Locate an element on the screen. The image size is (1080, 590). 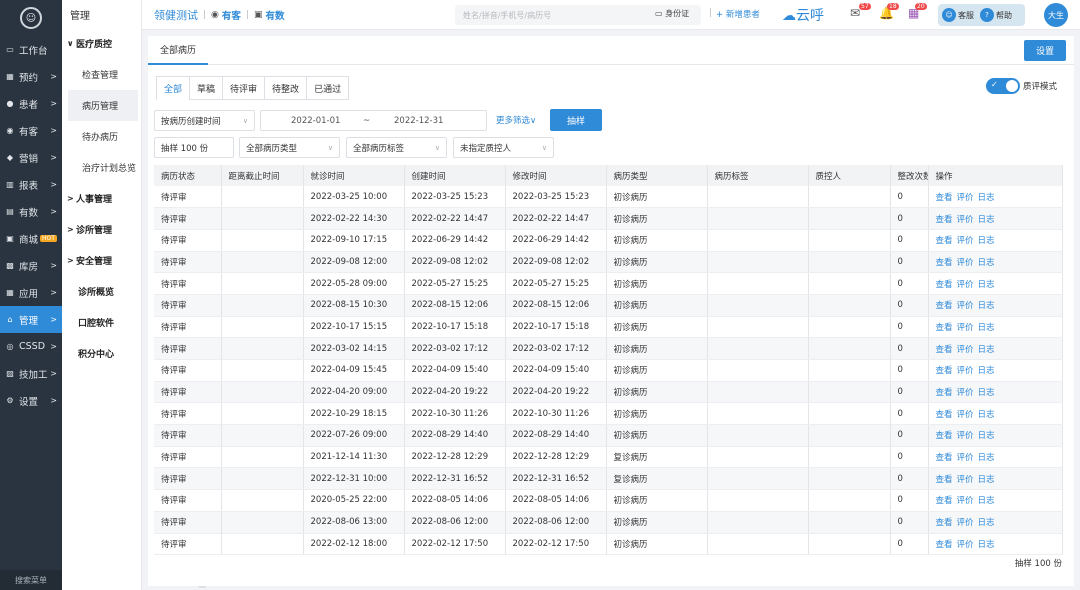
sidebar-item-9: ▦ 应用 > is located at coordinates (31, 292).